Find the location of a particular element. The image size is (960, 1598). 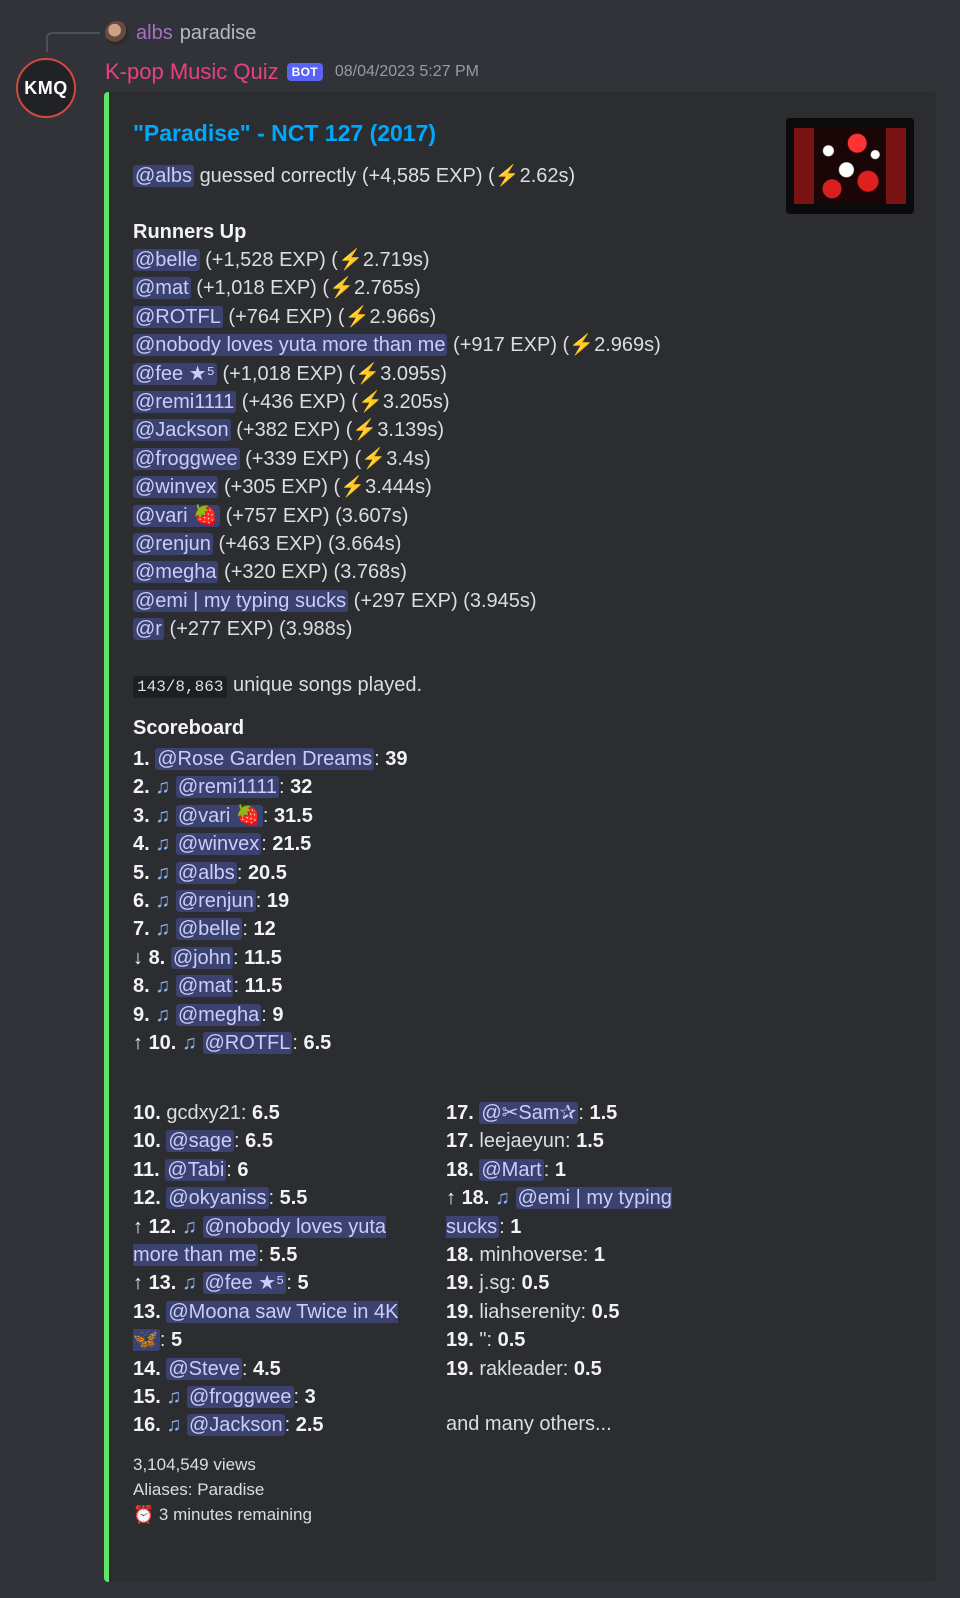

player-mention: @megha is located at coordinates (218, 1014).